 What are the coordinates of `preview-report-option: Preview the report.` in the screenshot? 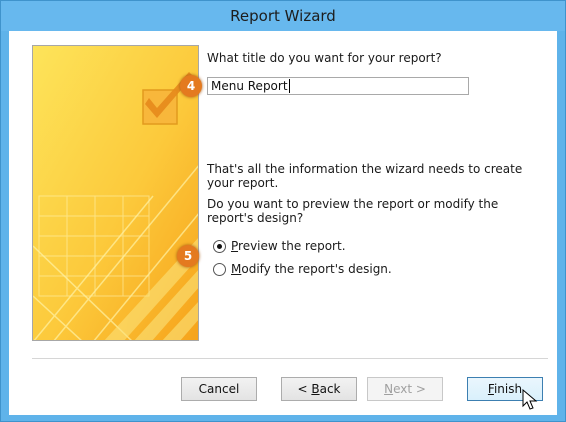 It's located at (279, 246).